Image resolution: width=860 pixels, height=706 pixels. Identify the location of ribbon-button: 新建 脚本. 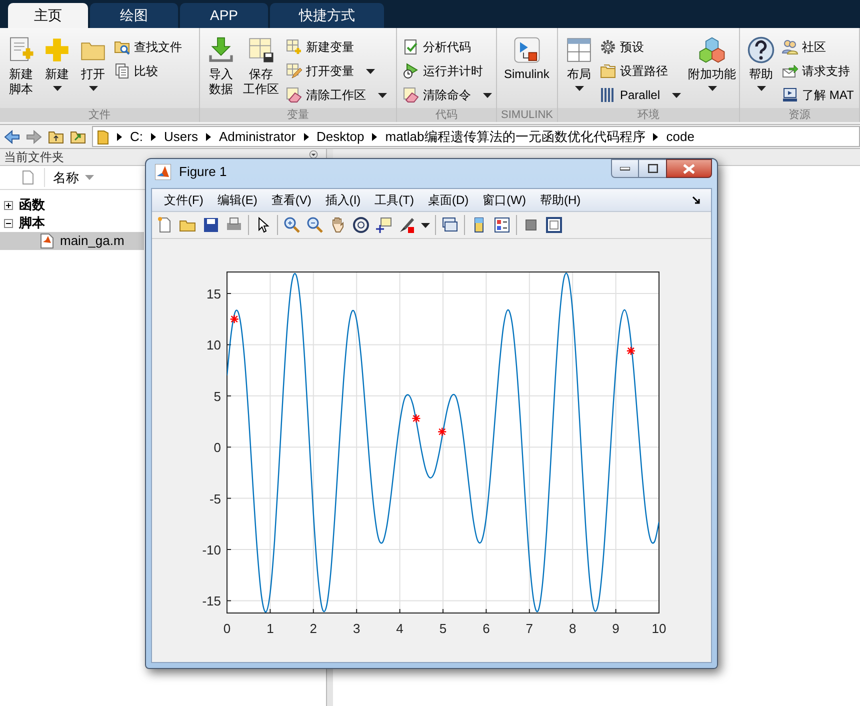
(21, 70).